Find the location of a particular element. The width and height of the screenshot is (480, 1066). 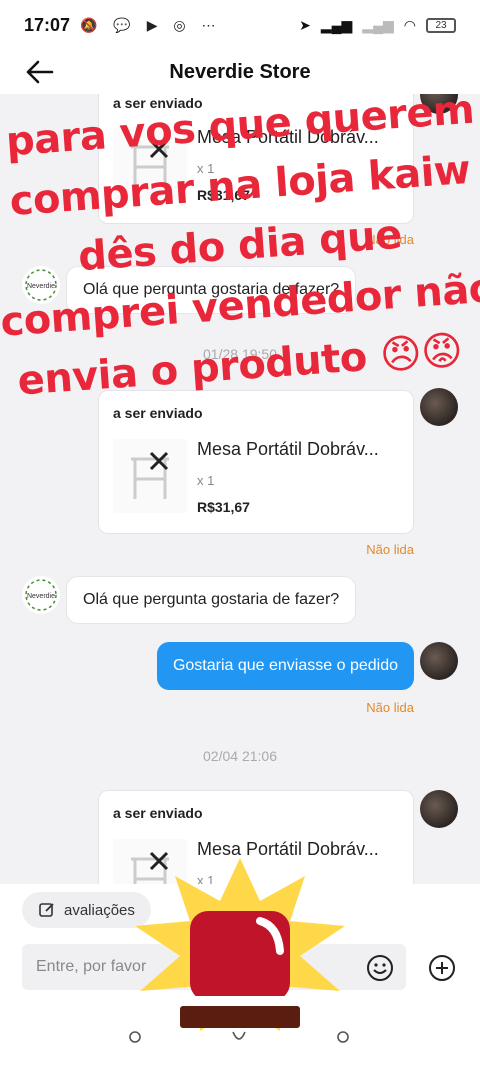

home-icon is located at coordinates (239, 1037).